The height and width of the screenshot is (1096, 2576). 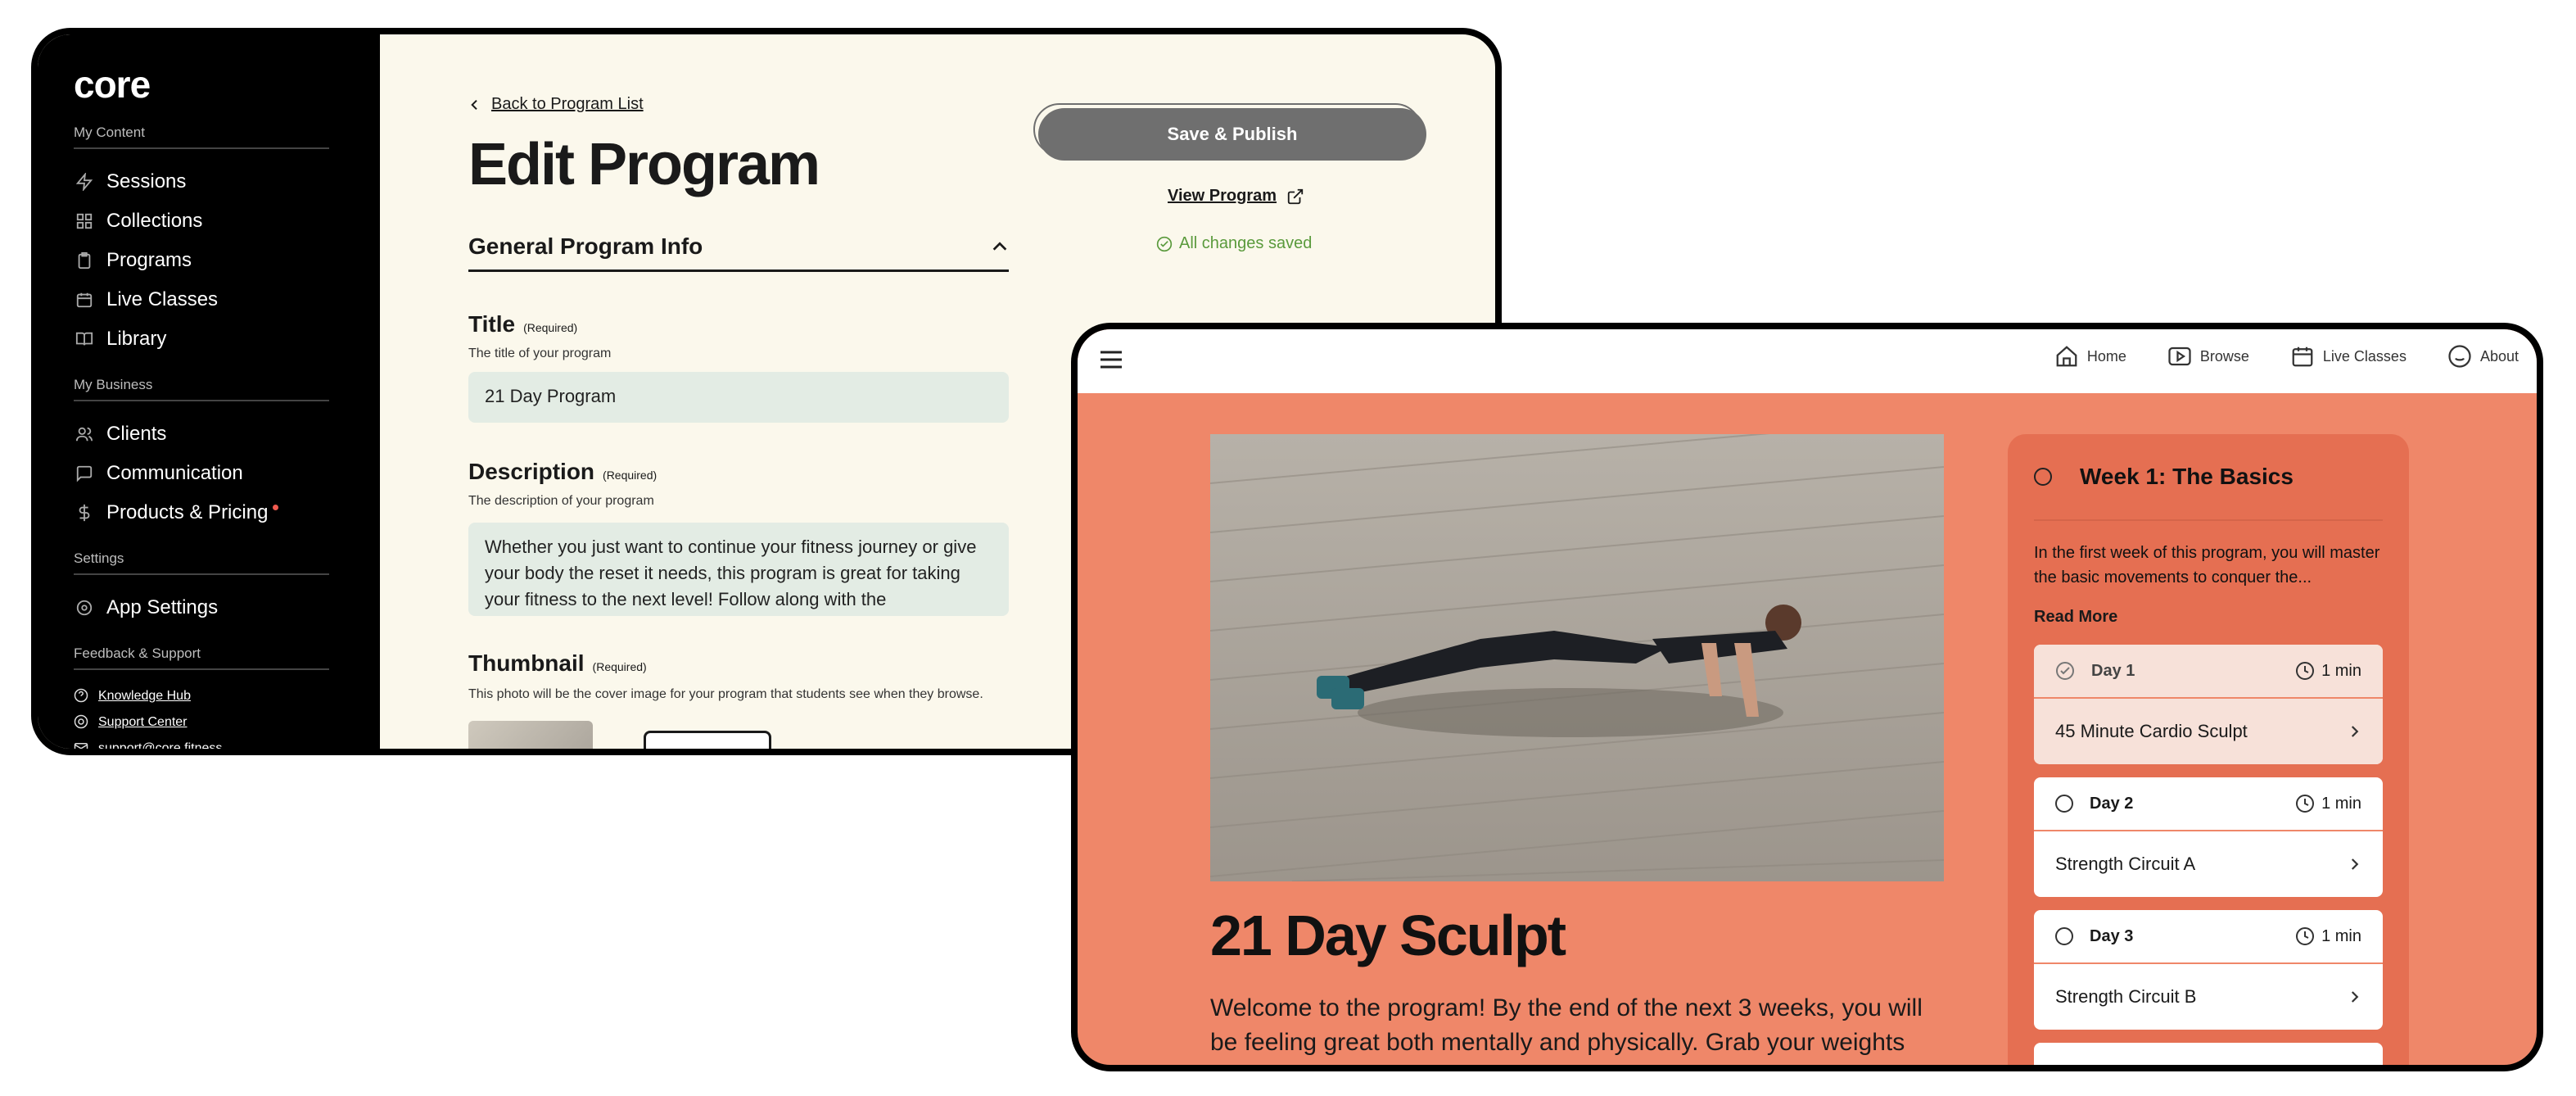 I want to click on day-card: Day 1 1 min 45 Minute Cardio Sculpt, so click(x=2208, y=704).